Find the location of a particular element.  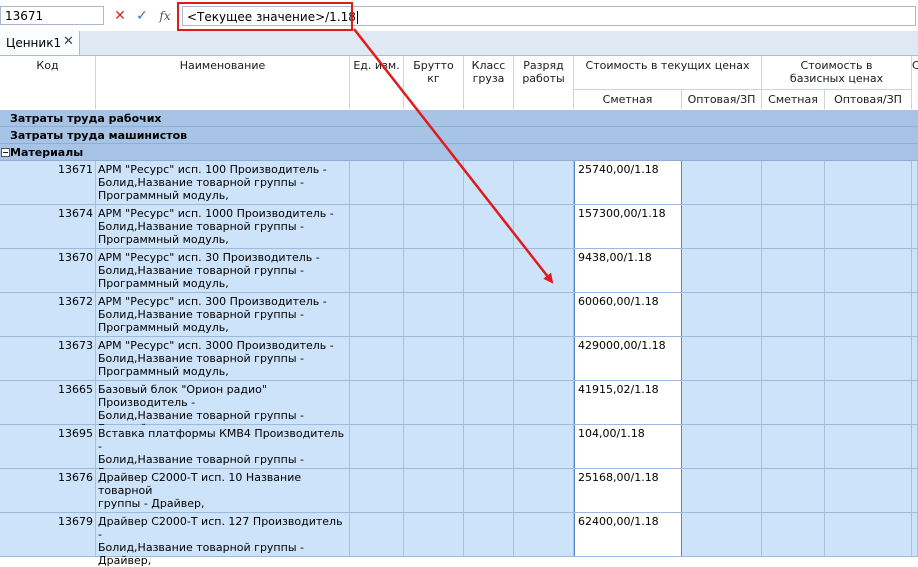

arrow-line is located at coordinates (453, 156).